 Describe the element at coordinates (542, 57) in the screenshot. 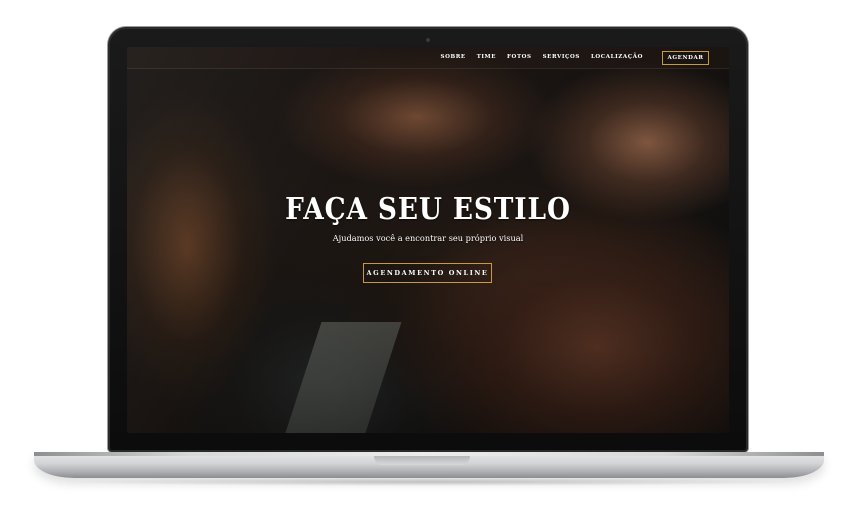

I see `main-nav: SOBRE TIME FOTOS SERVIÇOS LOCALIZAÇÃO` at that location.